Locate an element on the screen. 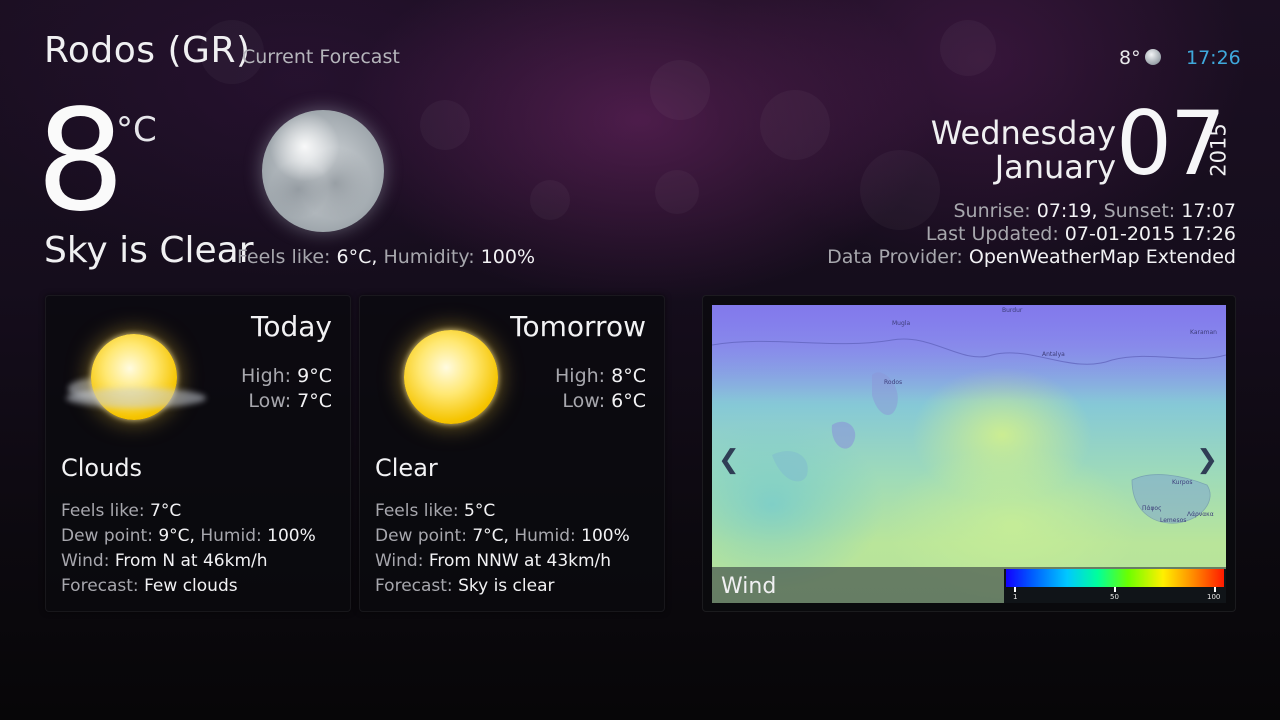  feels-like-row: Feels like: 5°C is located at coordinates (435, 511).